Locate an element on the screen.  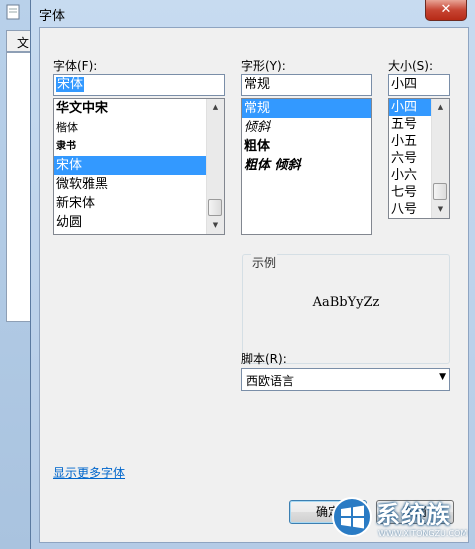
watermark: 系统族 WWW.XITONGZU.COM is located at coordinates (403, 522).